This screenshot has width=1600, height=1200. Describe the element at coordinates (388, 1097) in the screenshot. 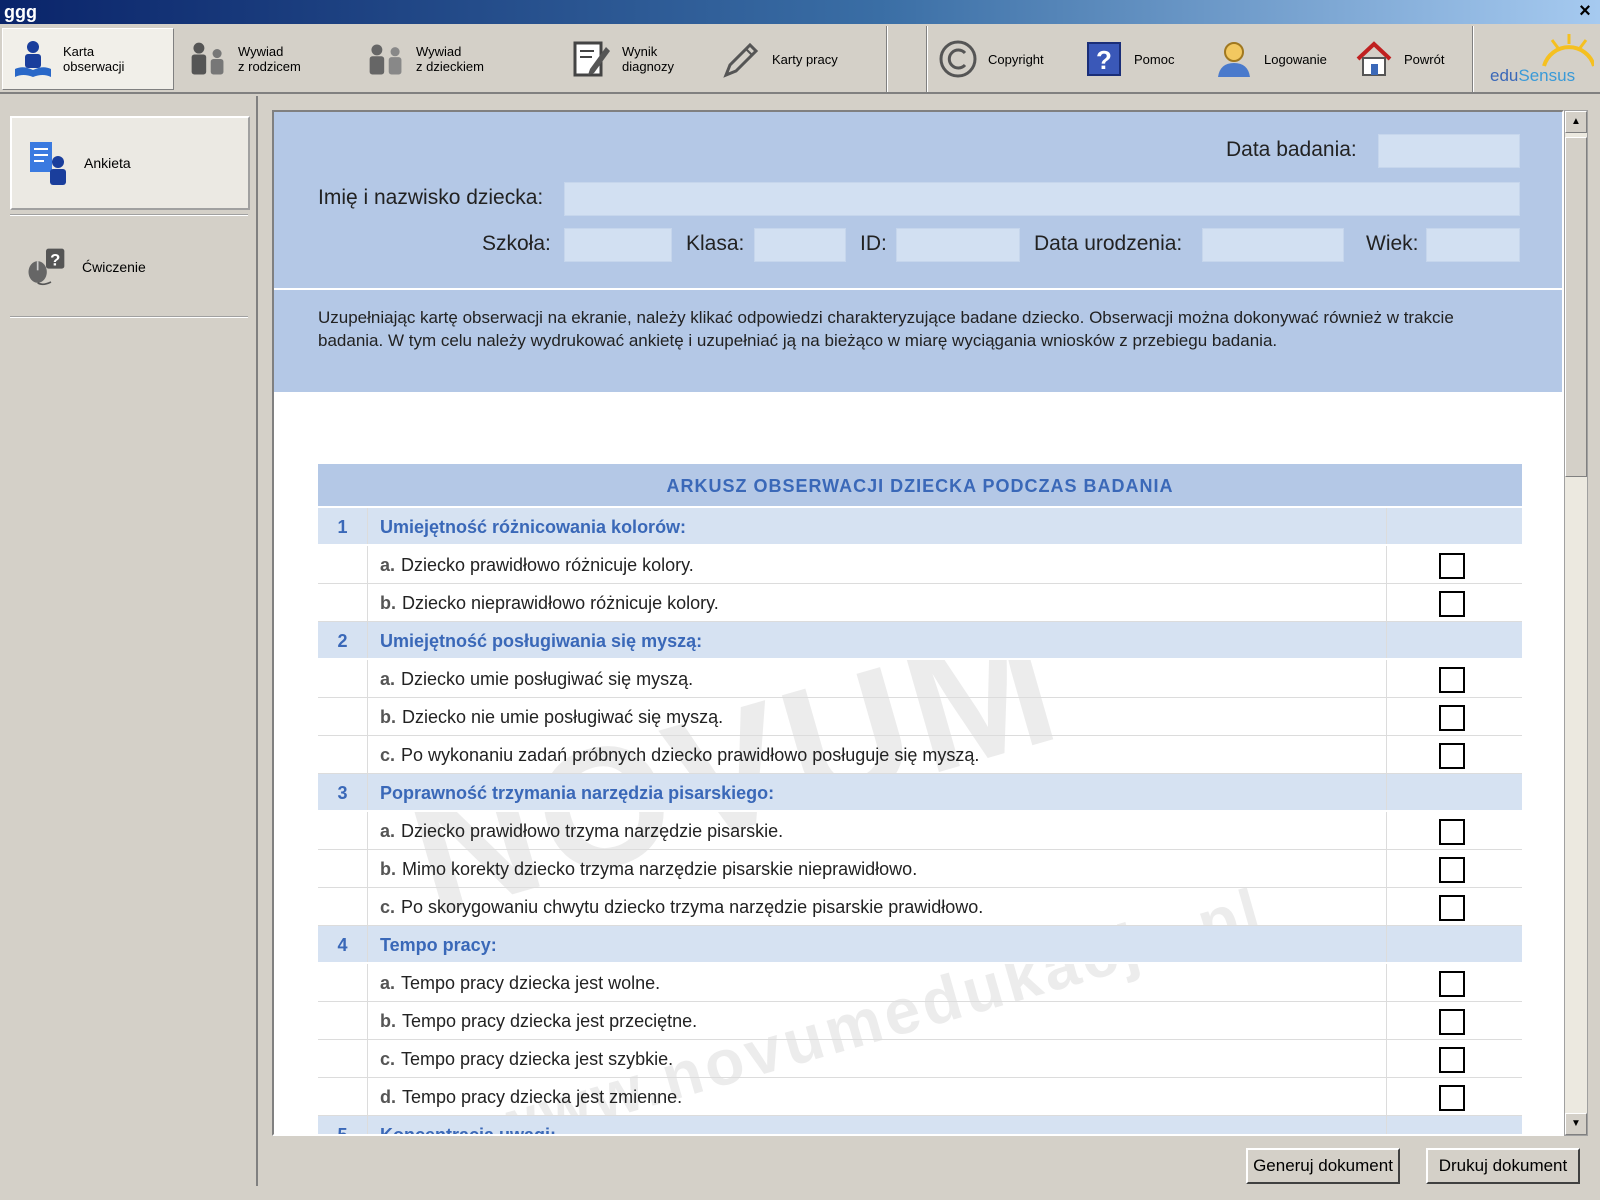

I see `item-letter: d.` at that location.